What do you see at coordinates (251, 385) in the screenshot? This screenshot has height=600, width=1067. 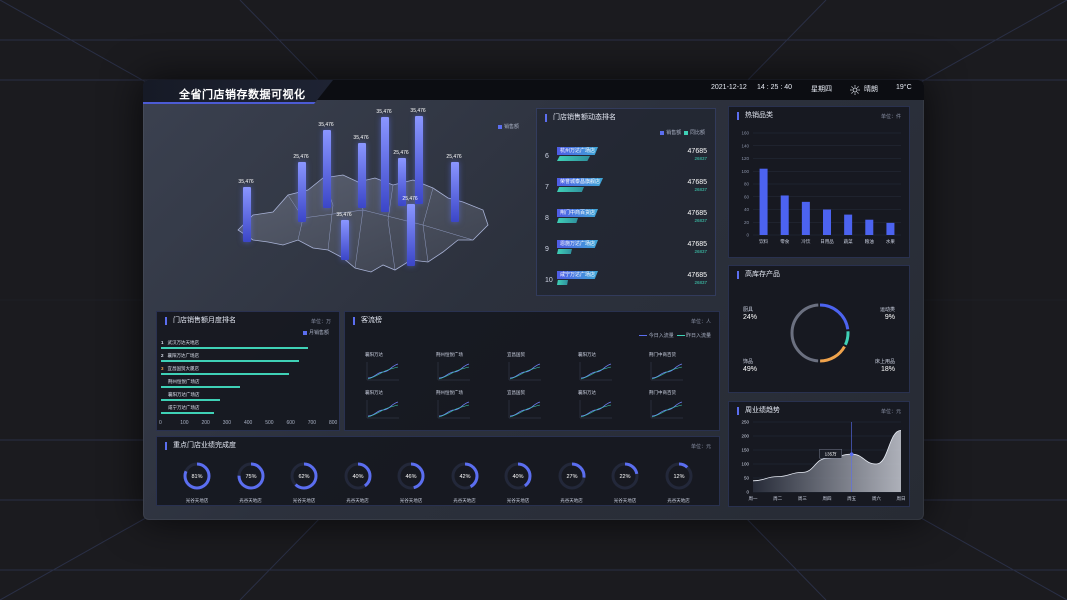 I see `monthly-rank-row: 荆州恒悦广场店` at bounding box center [251, 385].